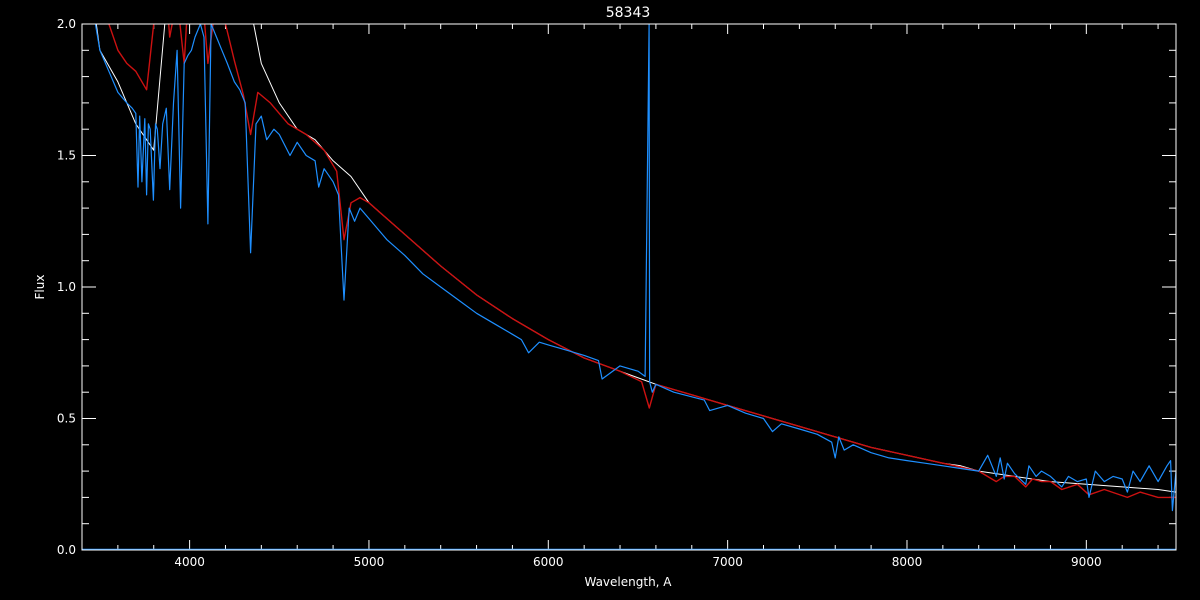 The image size is (1200, 600). I want to click on y-tick-label: 1.5, so click(66, 156).